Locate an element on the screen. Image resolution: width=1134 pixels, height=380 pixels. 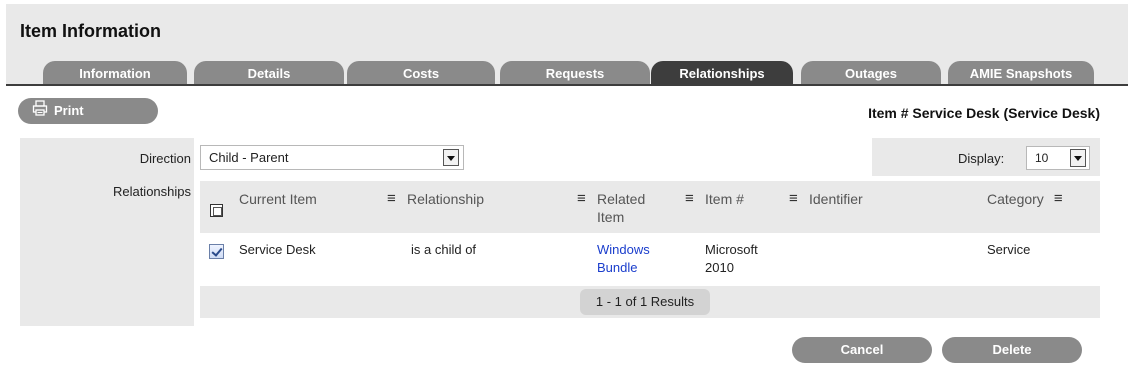
relationships-label: Relationships is located at coordinates (151, 191).